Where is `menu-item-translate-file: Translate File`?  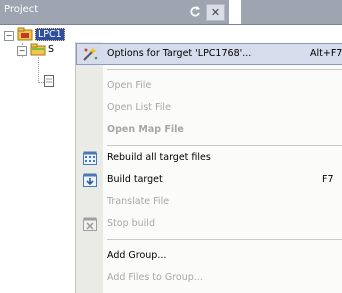 menu-item-translate-file: Translate File is located at coordinates (209, 202).